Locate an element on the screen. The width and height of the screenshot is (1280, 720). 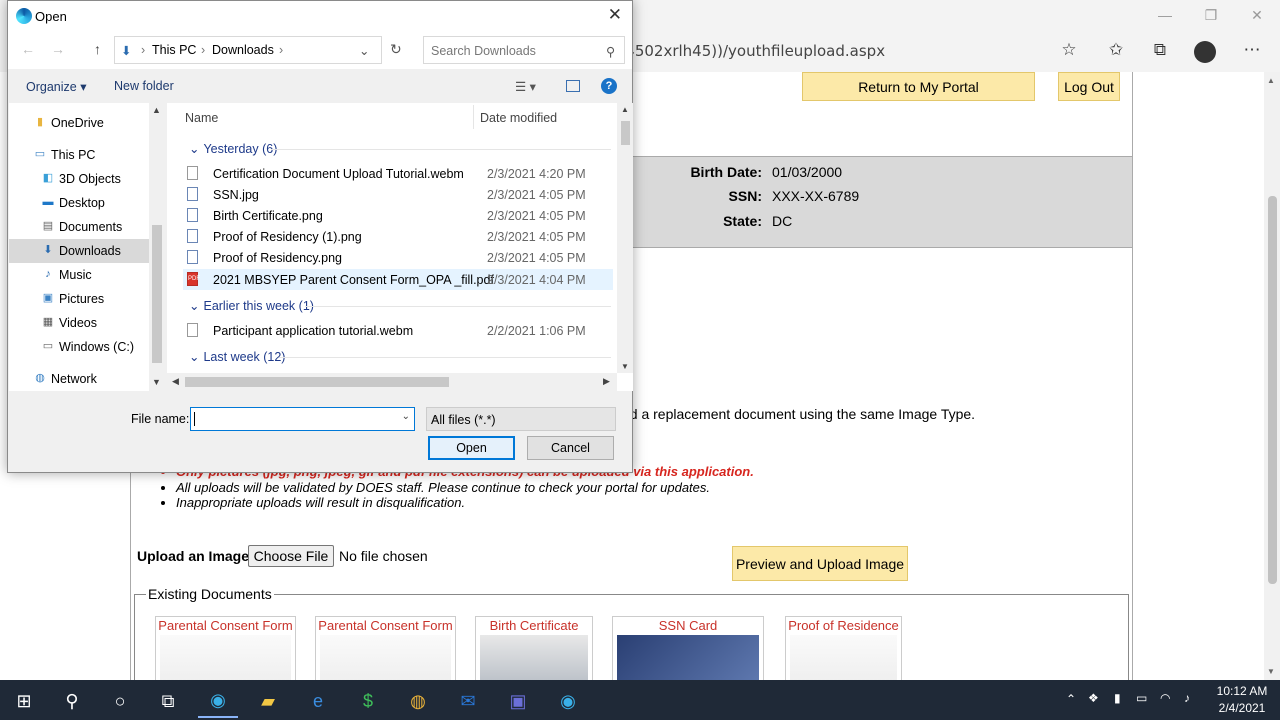
group-header-last-week: ⌄ Last week (12) is located at coordinates (237, 356).